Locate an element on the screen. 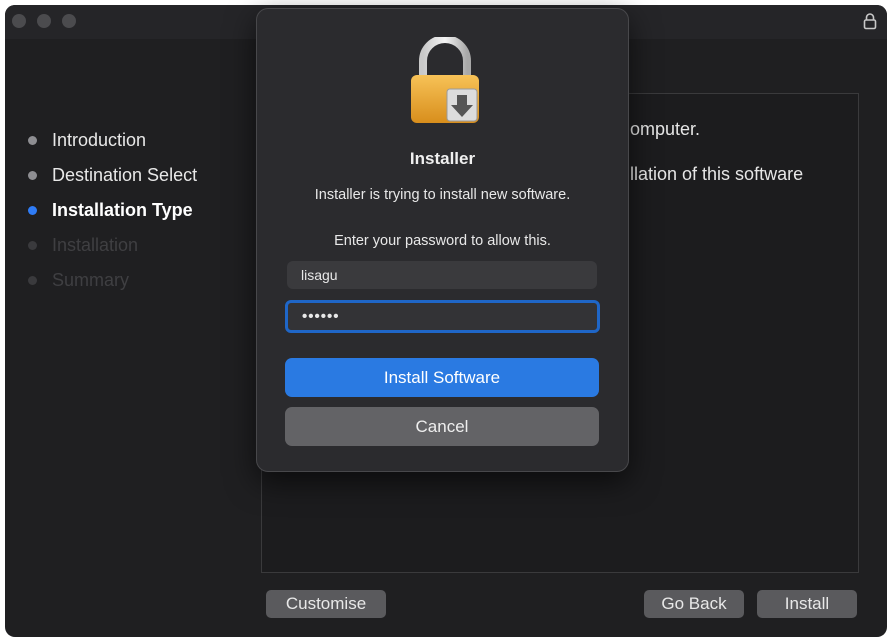  cancel-button: Cancel is located at coordinates (442, 426).